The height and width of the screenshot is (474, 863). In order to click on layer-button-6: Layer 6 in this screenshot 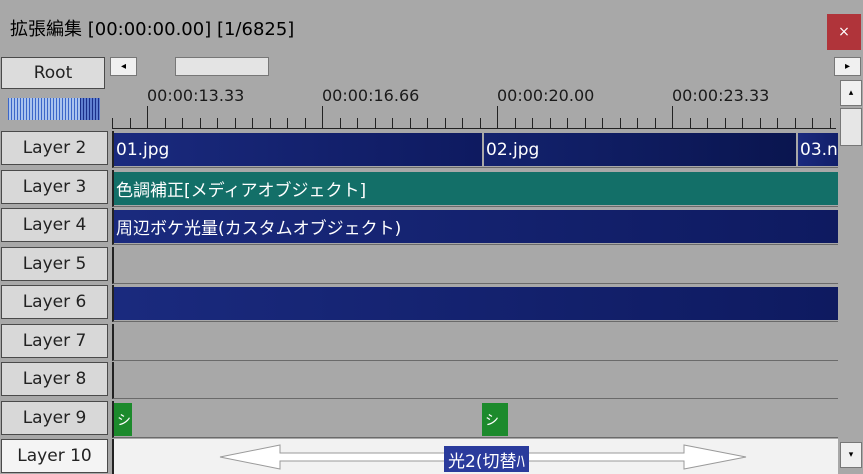, I will do `click(54, 302)`.